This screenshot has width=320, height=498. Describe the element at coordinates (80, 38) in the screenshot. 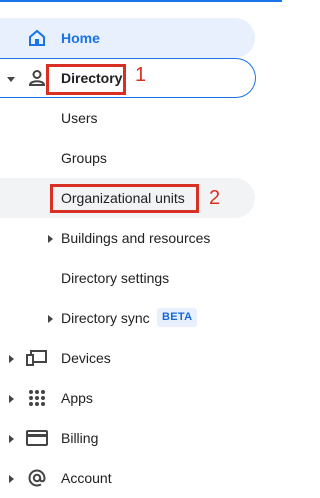

I see `nav-item-home-label: Home` at that location.